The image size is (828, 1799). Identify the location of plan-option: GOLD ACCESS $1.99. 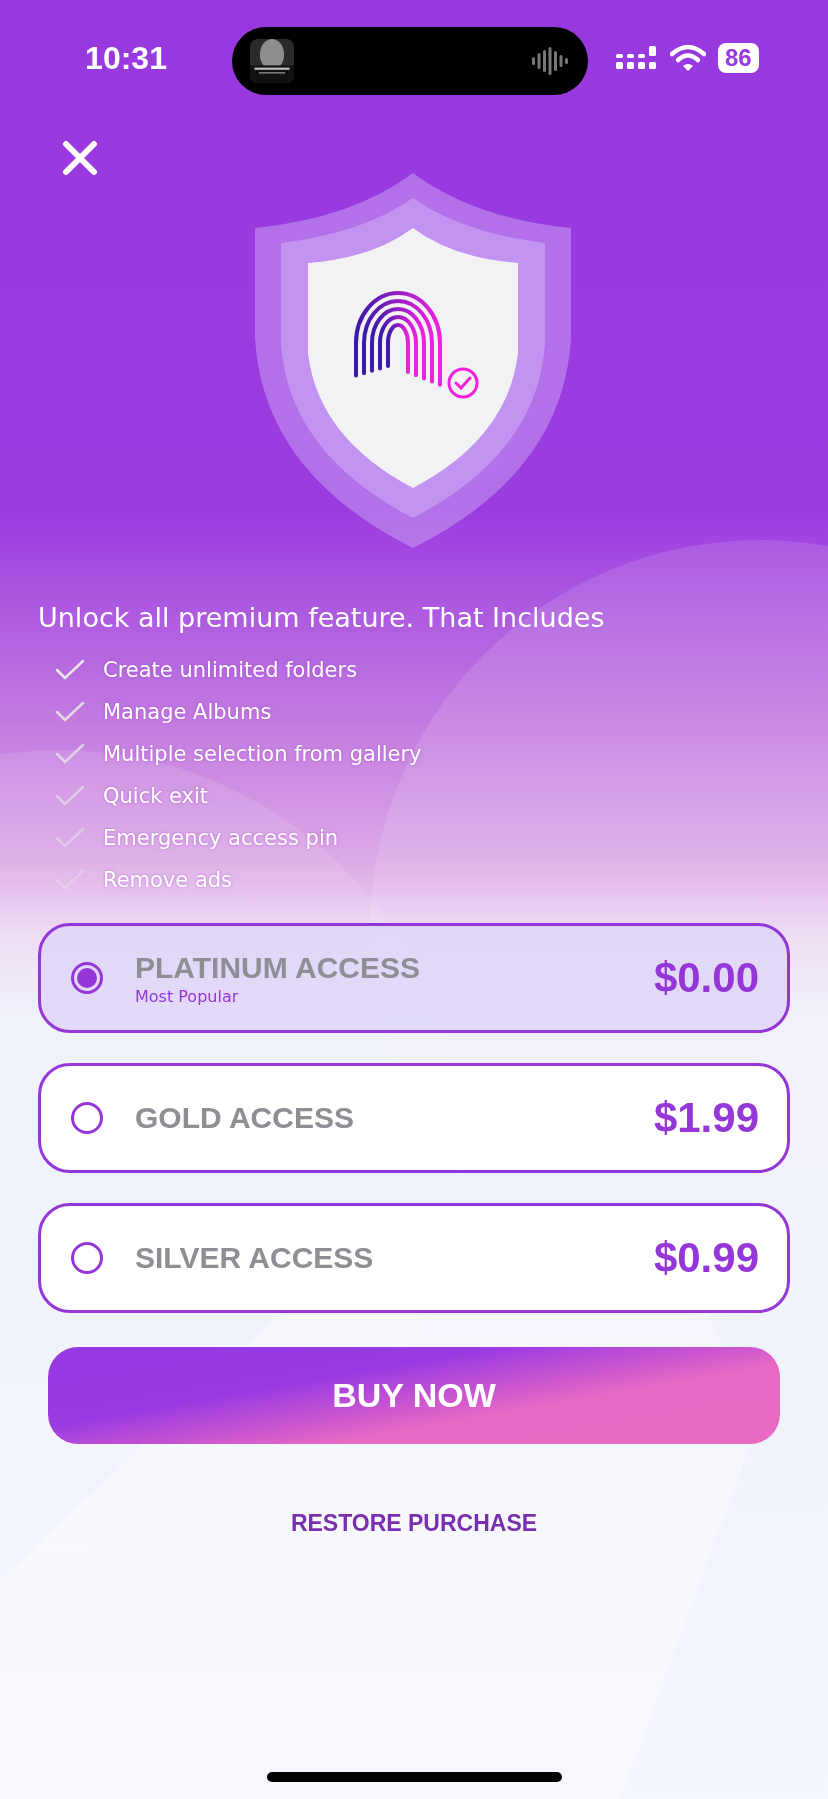
(414, 1118).